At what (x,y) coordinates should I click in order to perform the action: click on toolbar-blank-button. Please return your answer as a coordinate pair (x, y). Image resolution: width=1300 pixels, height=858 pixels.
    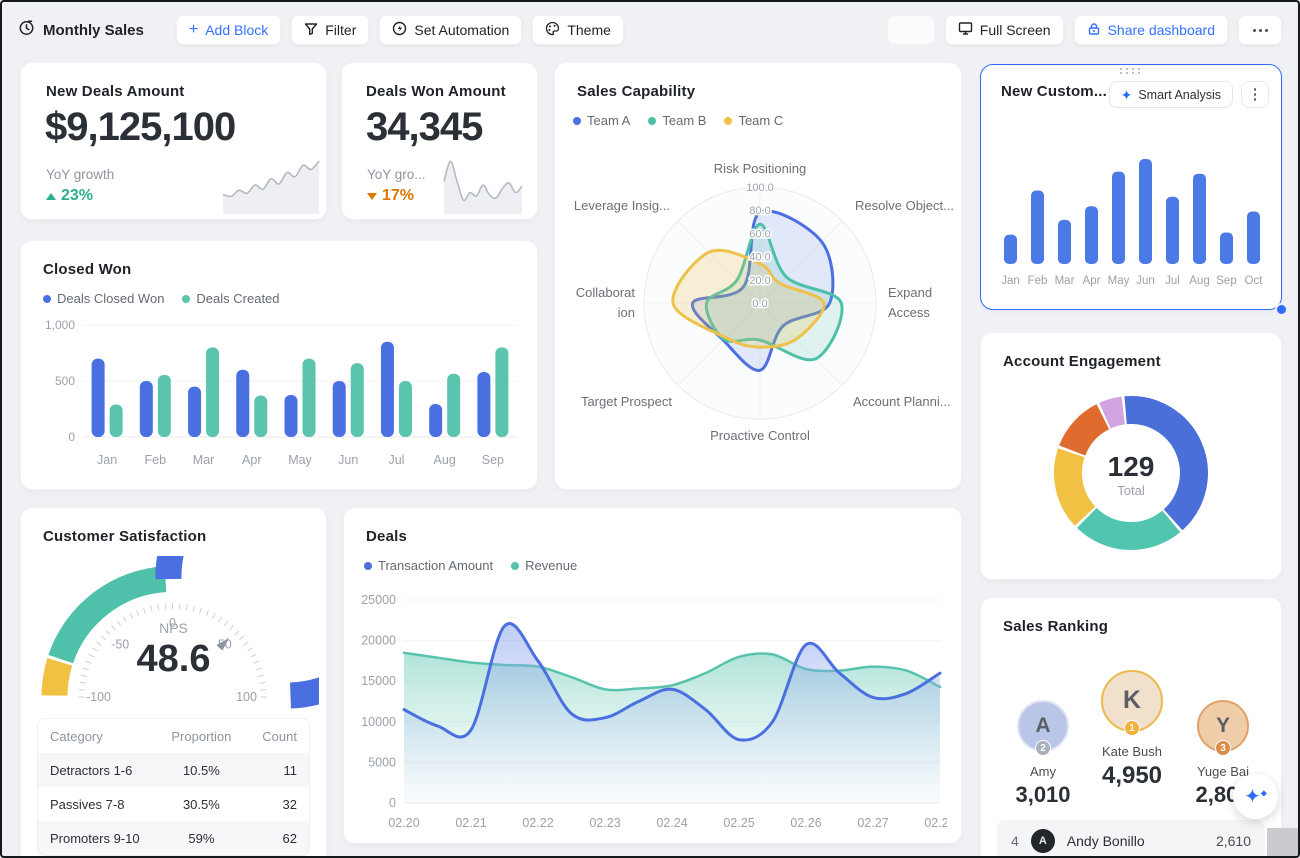
    Looking at the image, I should click on (910, 30).